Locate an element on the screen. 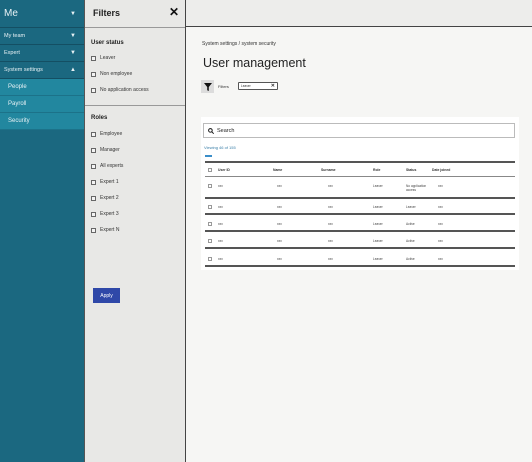  nav-item-my-team: My team ▼ is located at coordinates (42, 36).